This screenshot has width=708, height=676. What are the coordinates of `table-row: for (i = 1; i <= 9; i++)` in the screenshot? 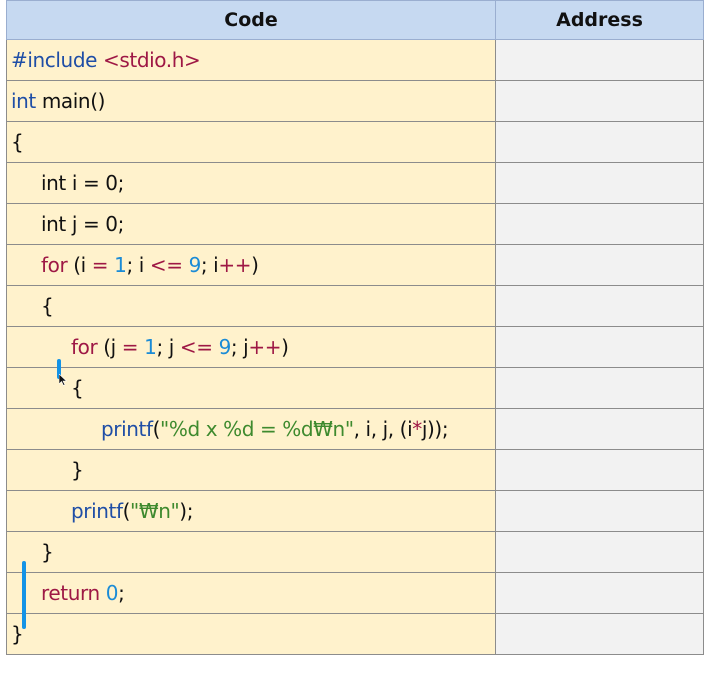 It's located at (355, 265).